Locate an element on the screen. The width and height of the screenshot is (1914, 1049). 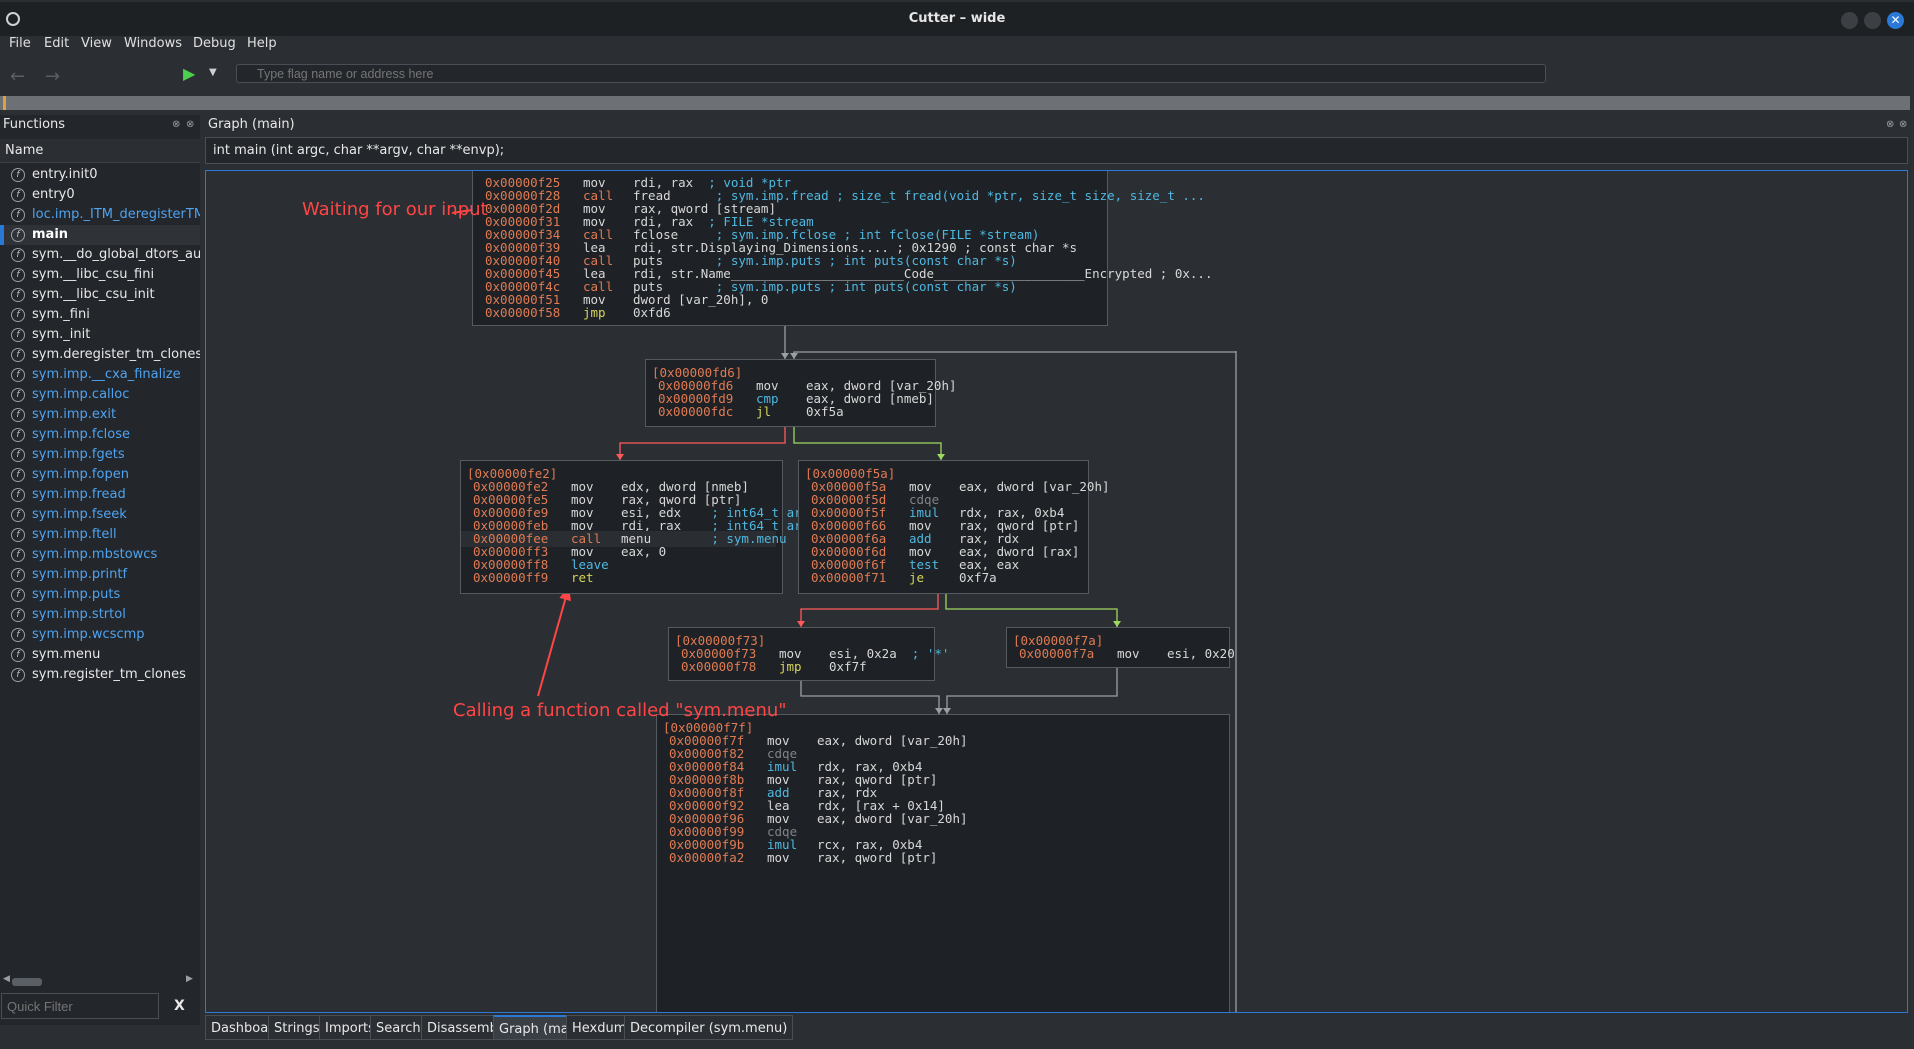
instruction-mnemonic: jl is located at coordinates (764, 411).